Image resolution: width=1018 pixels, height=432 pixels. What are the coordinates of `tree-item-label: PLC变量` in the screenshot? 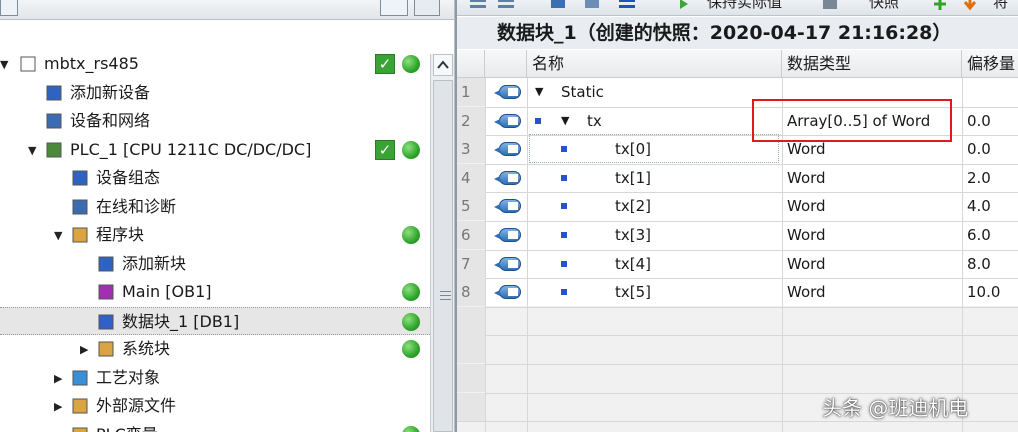 It's located at (127, 428).